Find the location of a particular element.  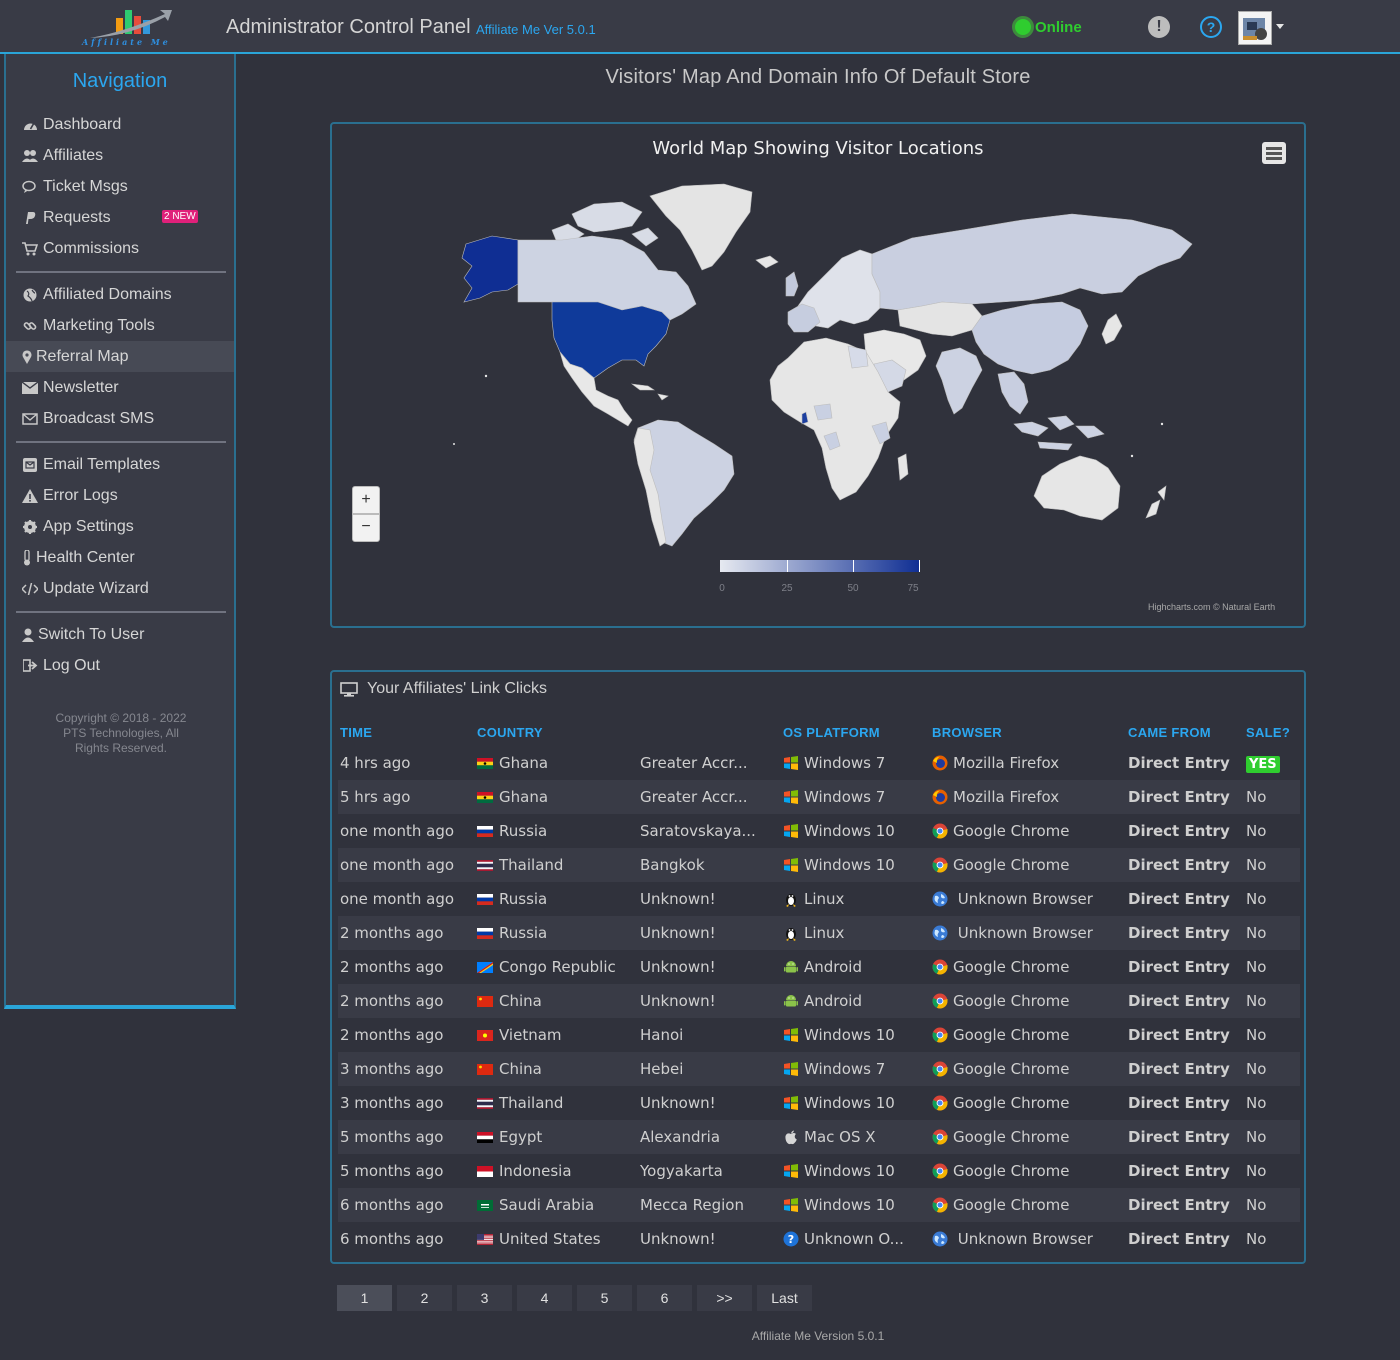

cell-region: Alexandria is located at coordinates (711, 1137).